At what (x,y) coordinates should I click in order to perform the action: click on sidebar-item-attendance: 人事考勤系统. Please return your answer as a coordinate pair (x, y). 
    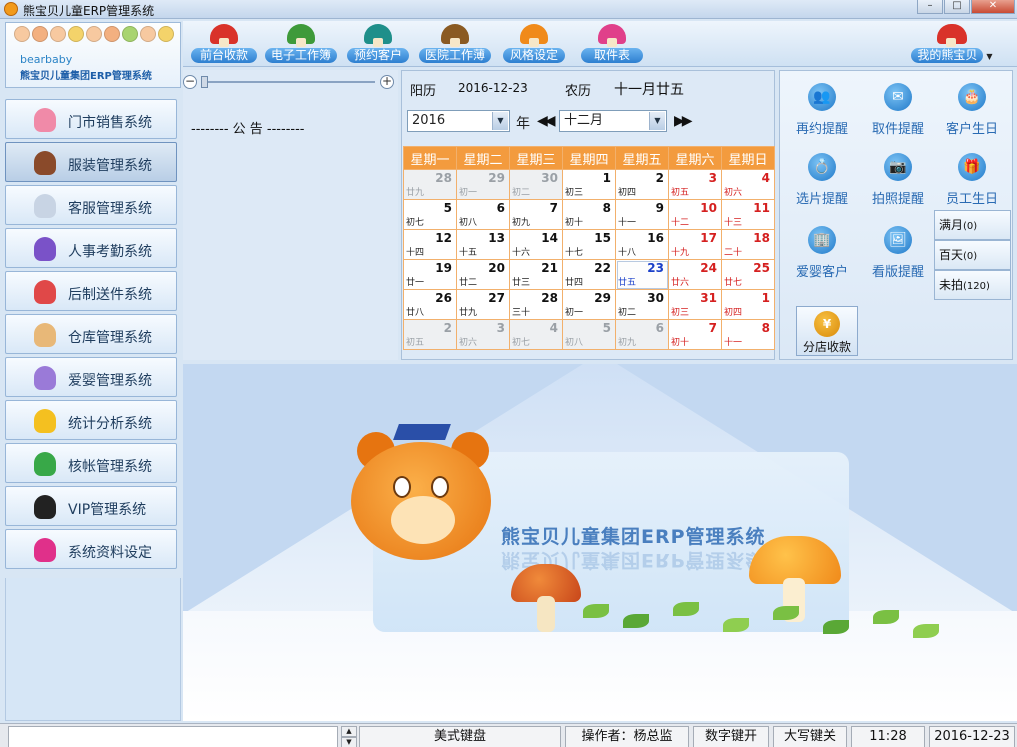
    Looking at the image, I should click on (91, 248).